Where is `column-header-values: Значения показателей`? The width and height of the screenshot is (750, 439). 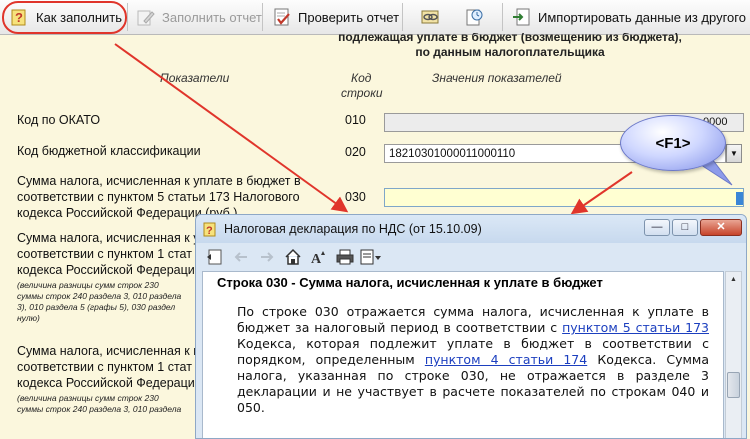 column-header-values: Значения показателей is located at coordinates (497, 78).